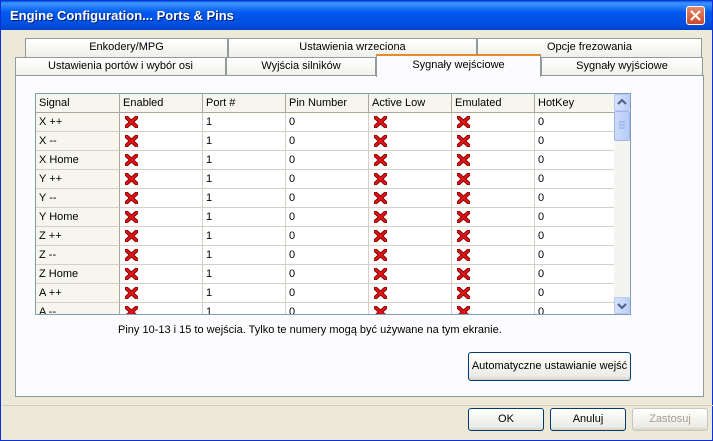 The width and height of the screenshot is (713, 441). What do you see at coordinates (670, 419) in the screenshot?
I see `apply-button: Zastosuj` at bounding box center [670, 419].